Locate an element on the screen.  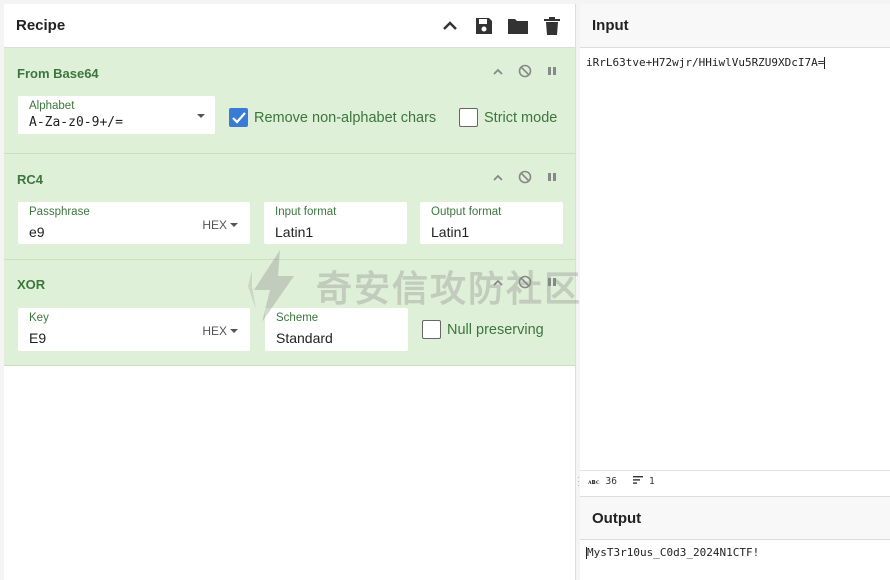
output-title: Output is located at coordinates (735, 518).